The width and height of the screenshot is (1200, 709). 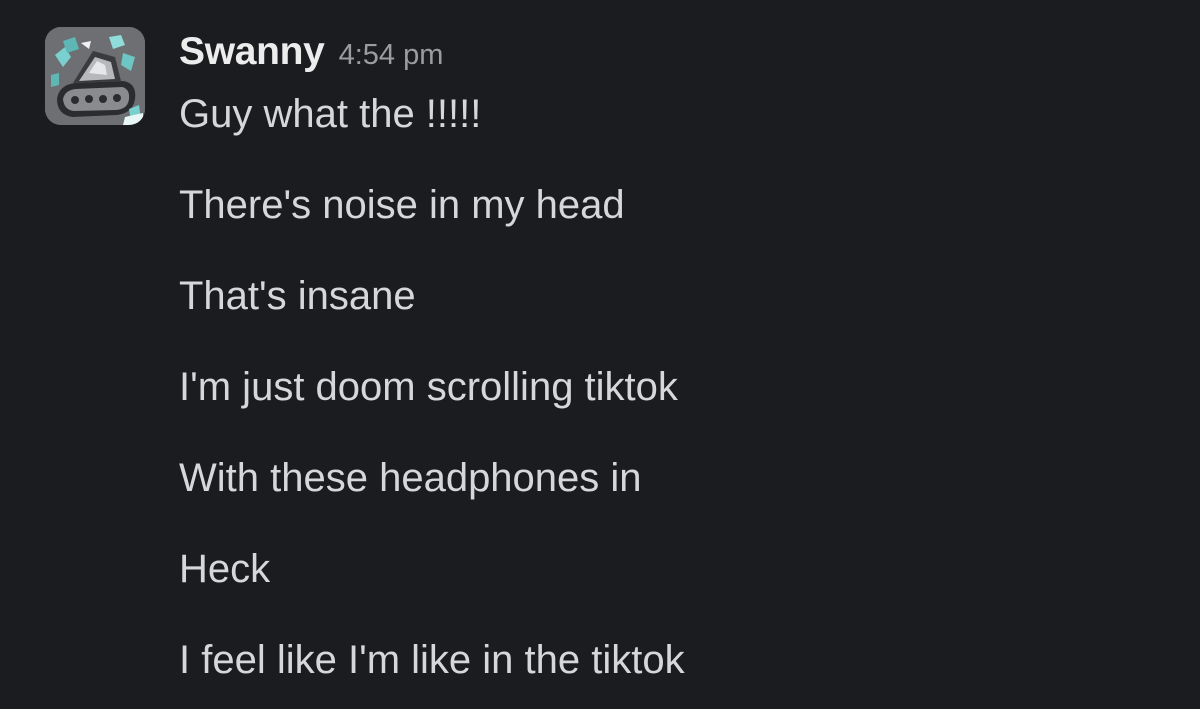 I want to click on message-line: Guy what the !!!!!, so click(x=330, y=114).